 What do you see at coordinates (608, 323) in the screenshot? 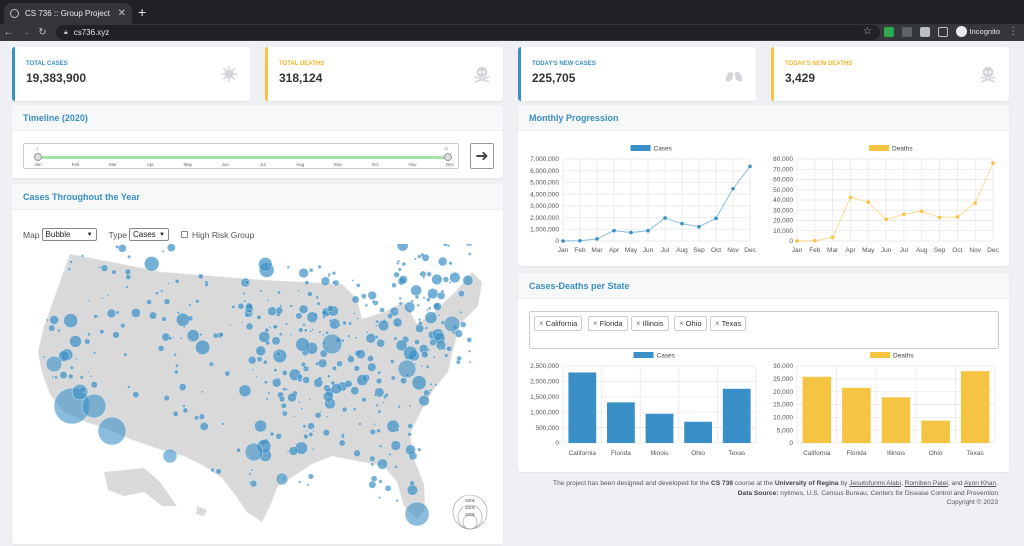
I see `state-tag-florida: × Florida` at bounding box center [608, 323].